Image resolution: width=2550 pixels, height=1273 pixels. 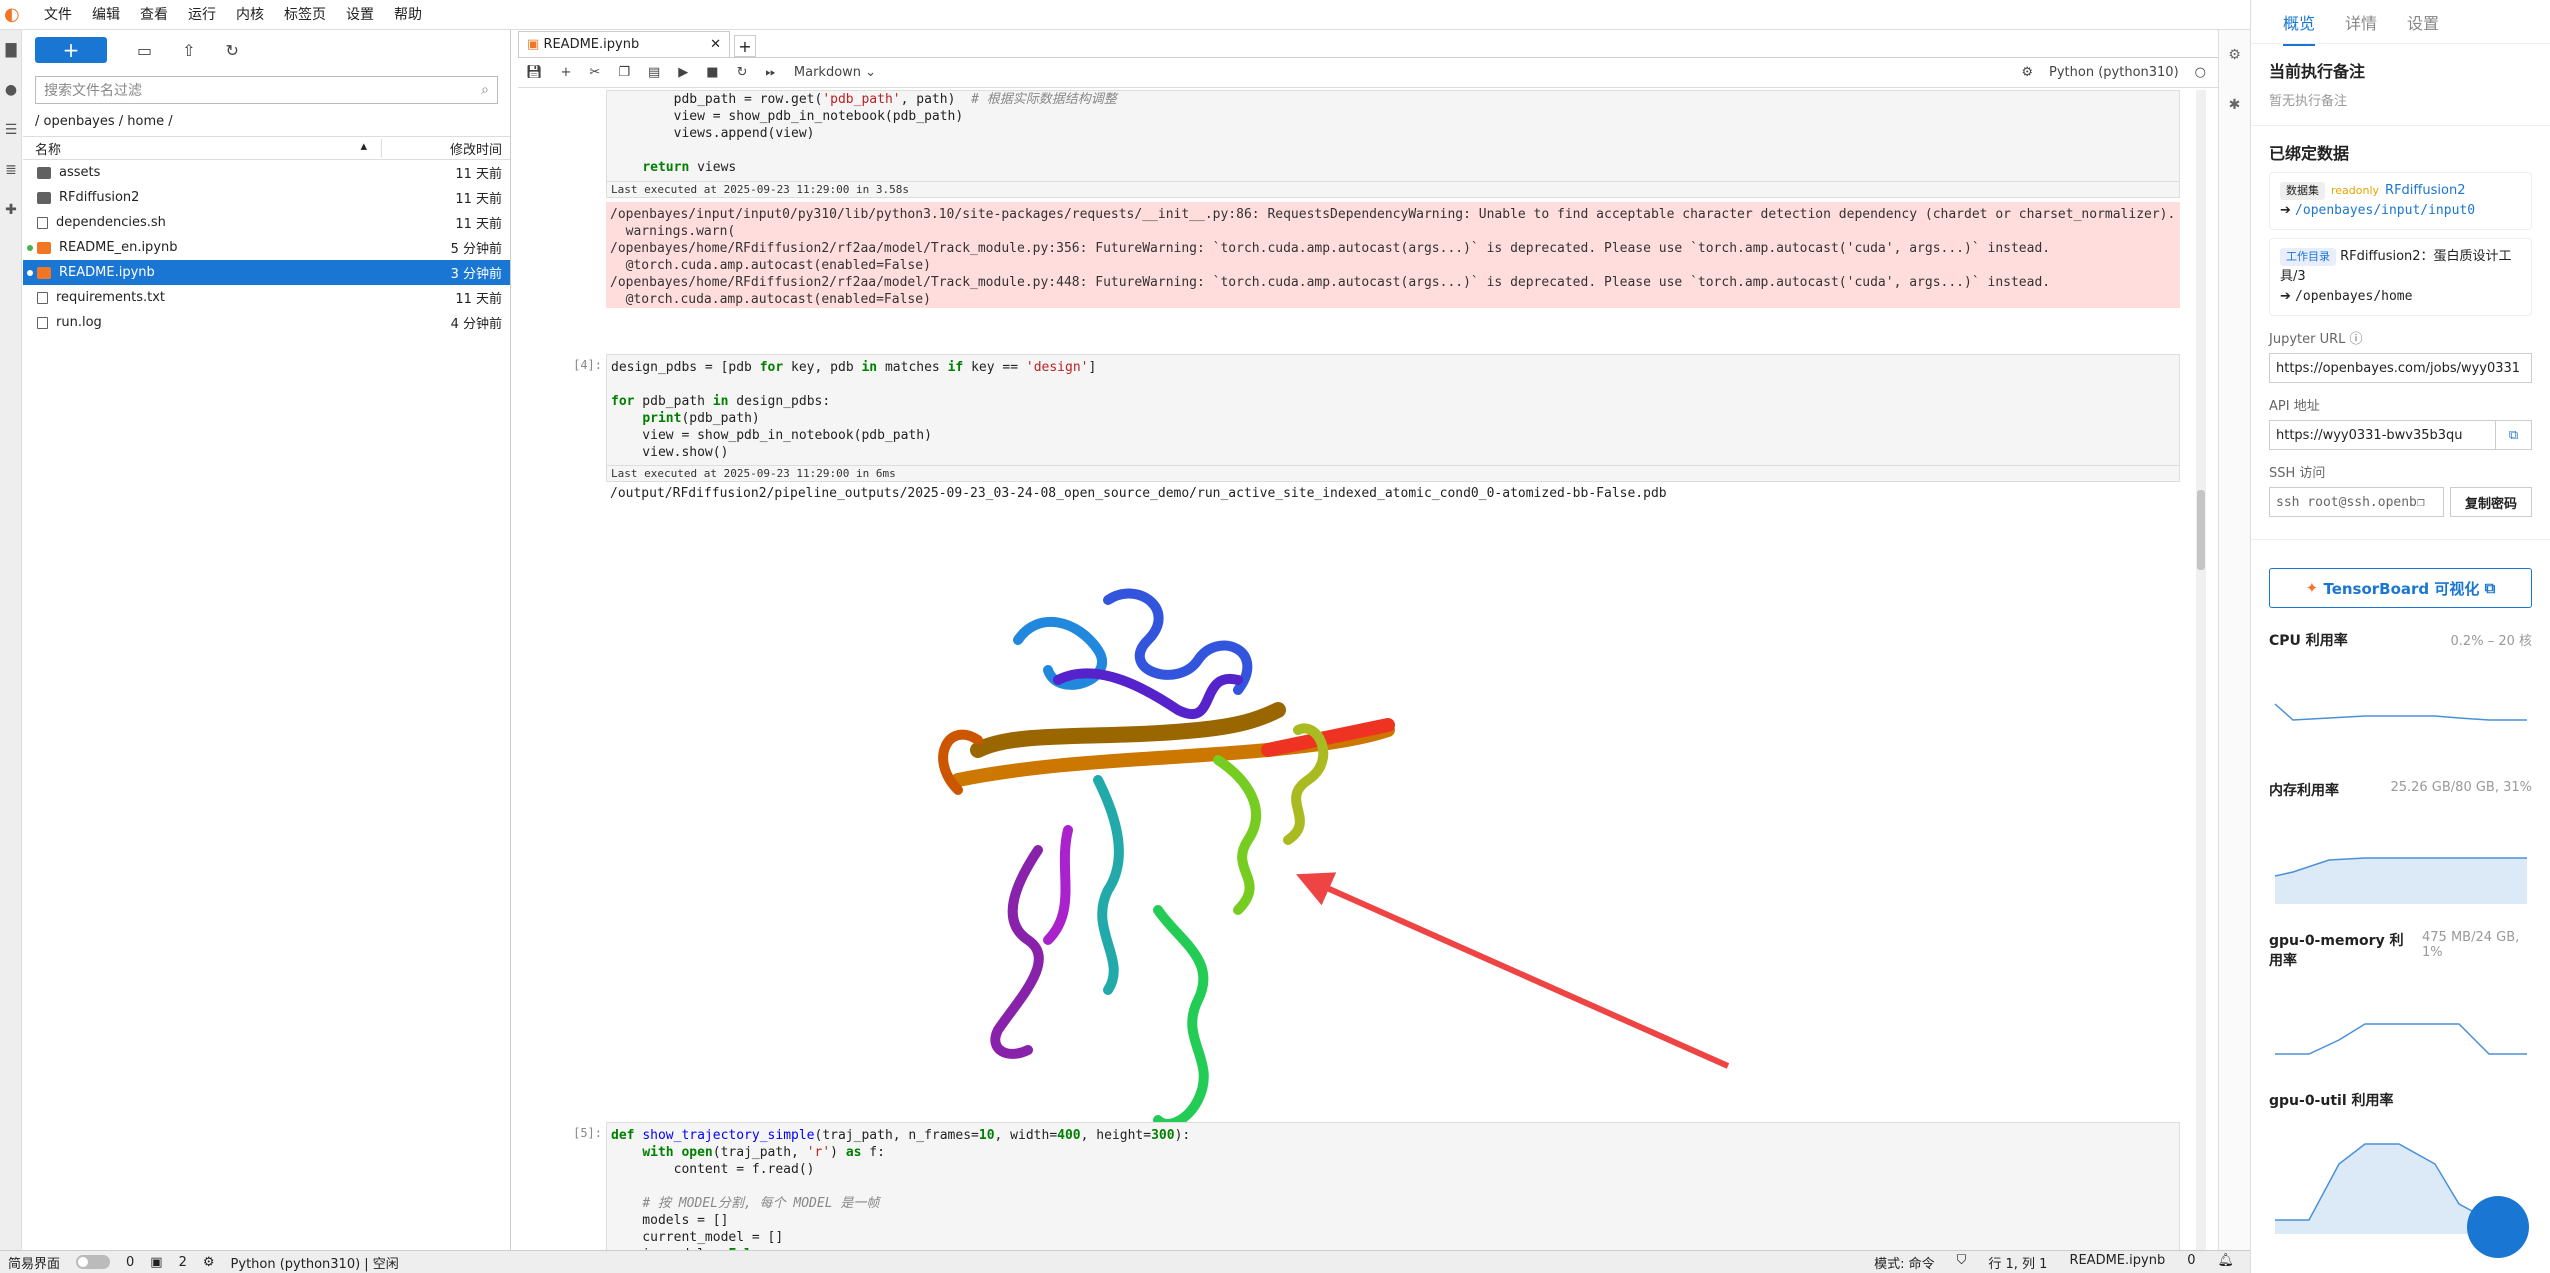 What do you see at coordinates (58, 15) in the screenshot?
I see `menu-file: 文件` at bounding box center [58, 15].